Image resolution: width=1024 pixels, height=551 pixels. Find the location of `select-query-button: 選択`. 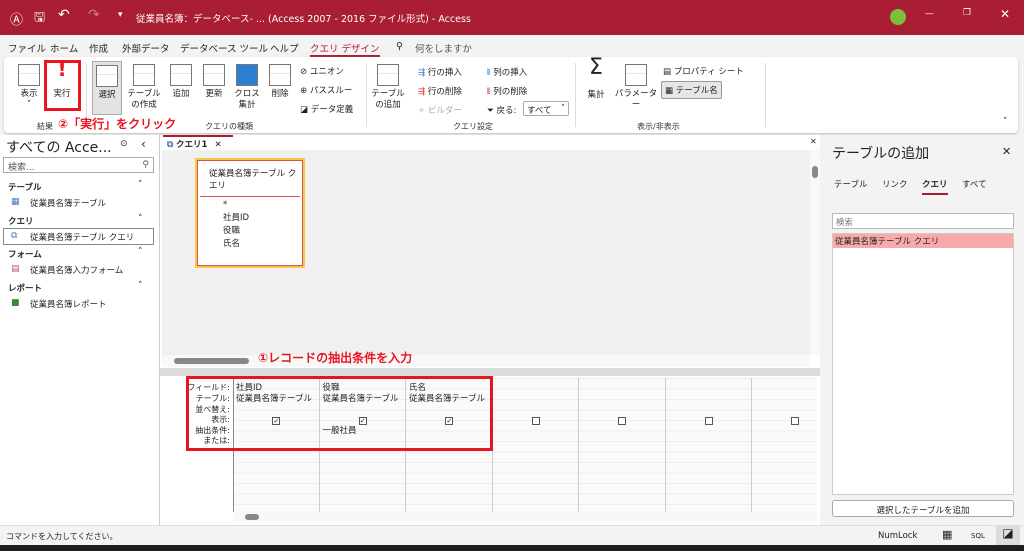

select-query-button: 選択 is located at coordinates (107, 88).